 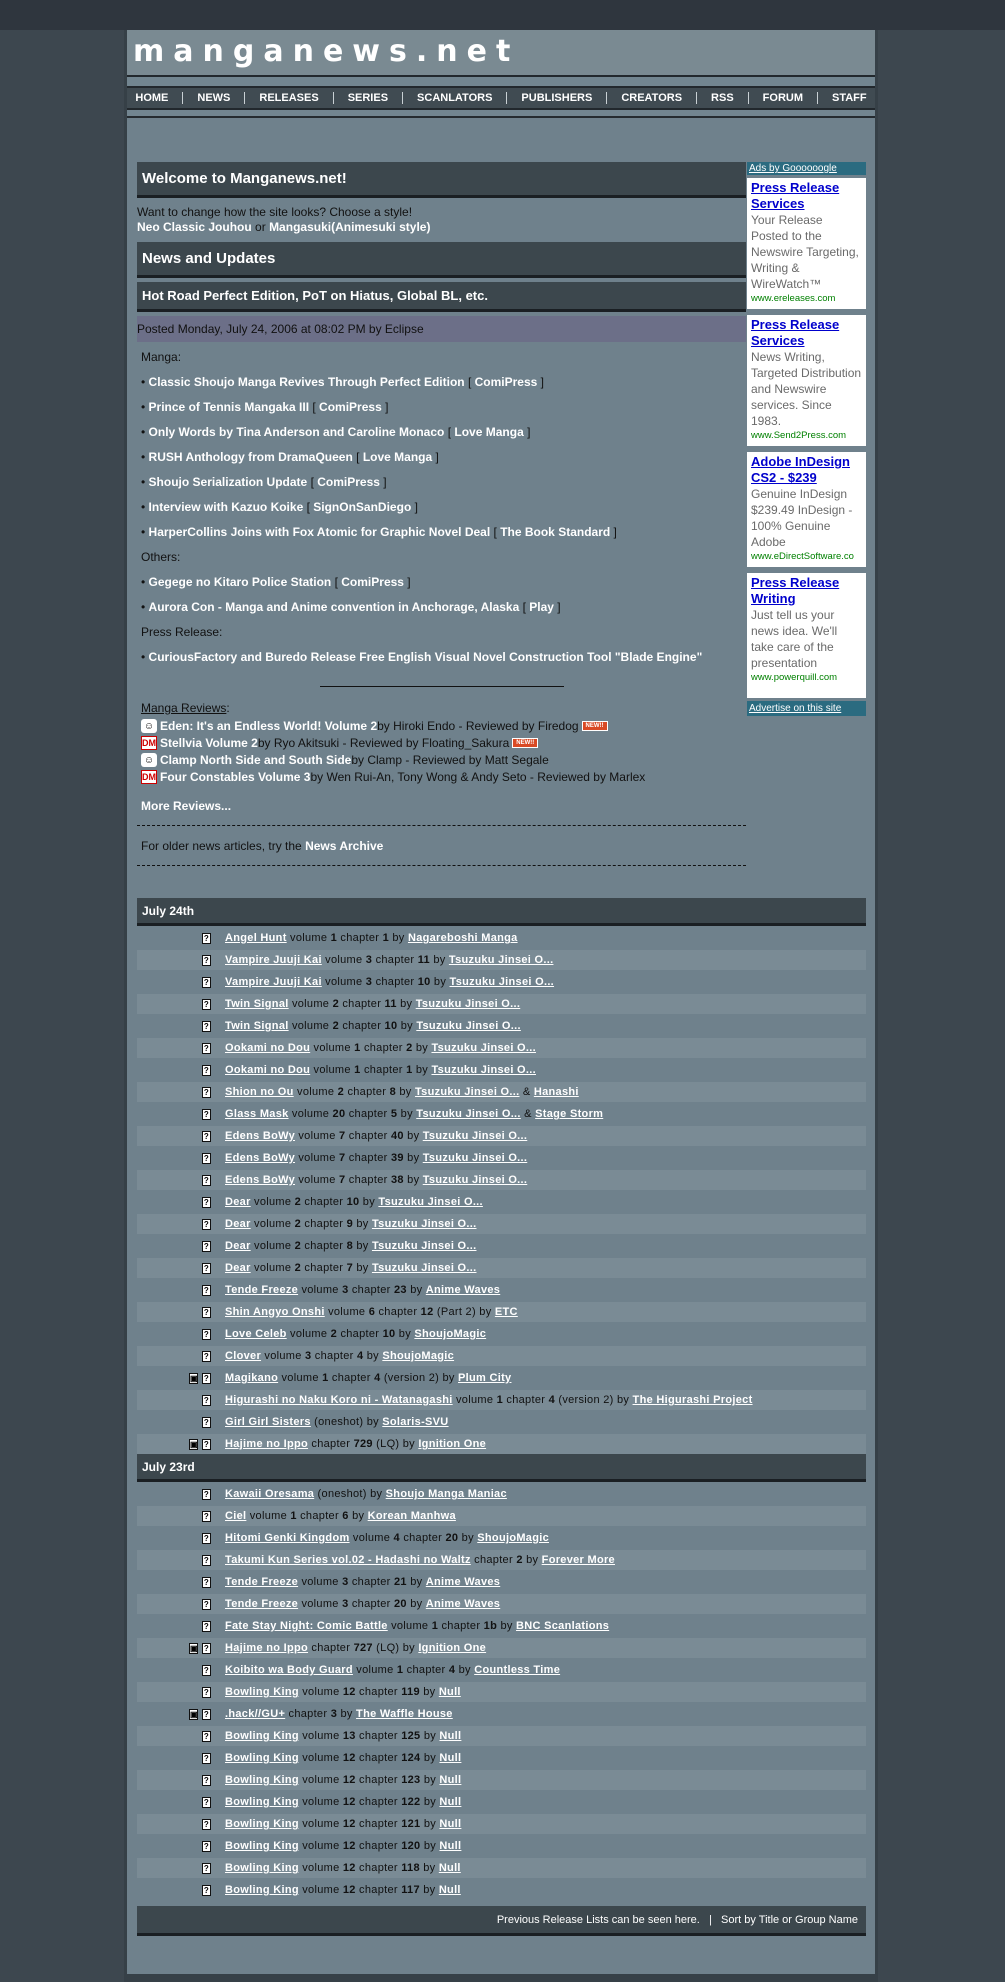 I want to click on previous-lists-link: Previous Release Lists can be seen here., so click(x=598, y=1920).